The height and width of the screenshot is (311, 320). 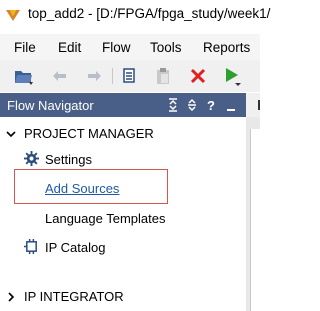 What do you see at coordinates (25, 47) in the screenshot?
I see `menu-file: File` at bounding box center [25, 47].